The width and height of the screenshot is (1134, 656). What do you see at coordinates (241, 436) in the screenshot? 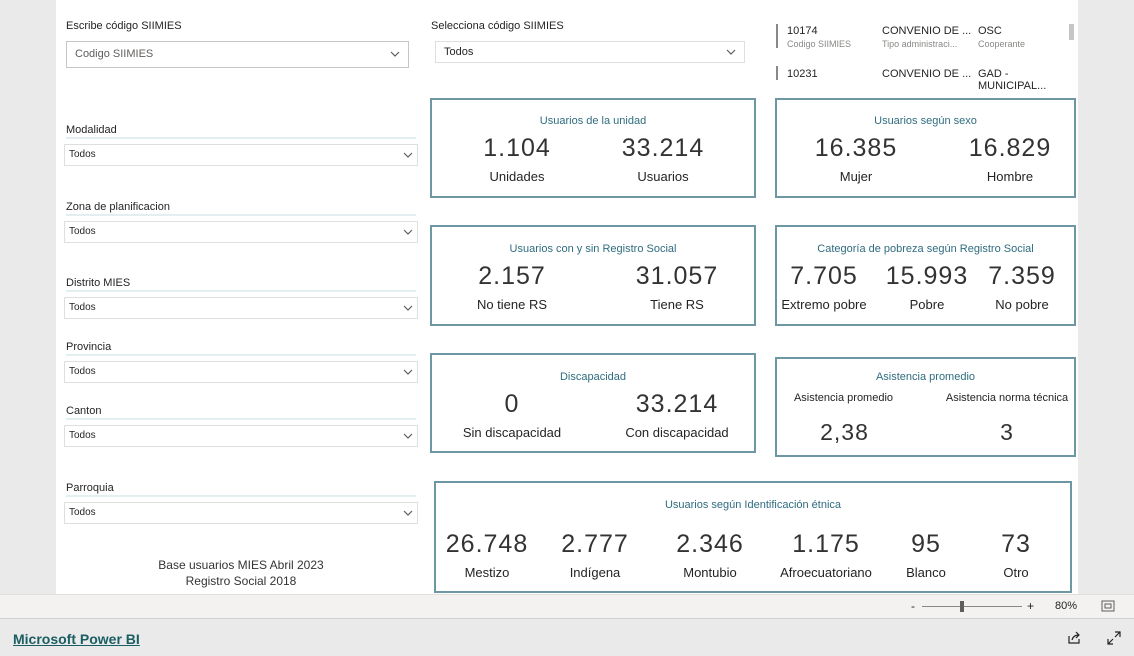
I see `canton-dropdown: Todos` at bounding box center [241, 436].